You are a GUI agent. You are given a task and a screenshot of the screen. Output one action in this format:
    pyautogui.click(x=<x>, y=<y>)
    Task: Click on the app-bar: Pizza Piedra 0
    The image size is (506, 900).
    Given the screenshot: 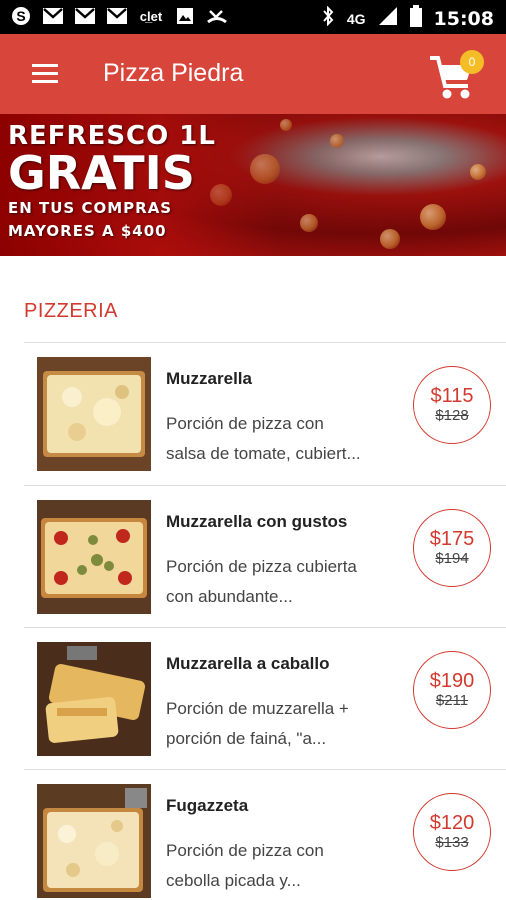 What is the action you would take?
    pyautogui.click(x=253, y=74)
    